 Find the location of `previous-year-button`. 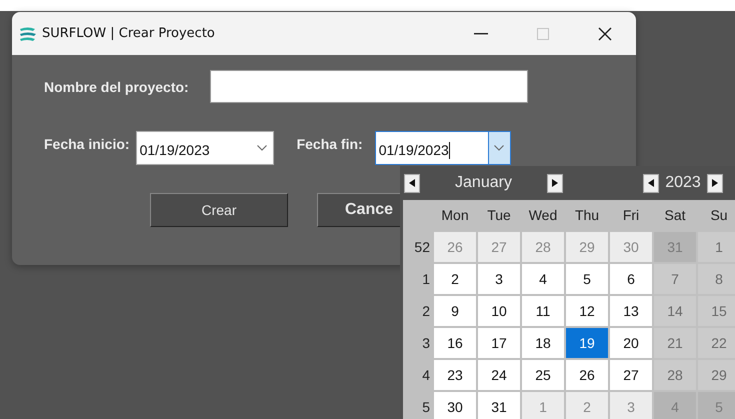

previous-year-button is located at coordinates (651, 183).